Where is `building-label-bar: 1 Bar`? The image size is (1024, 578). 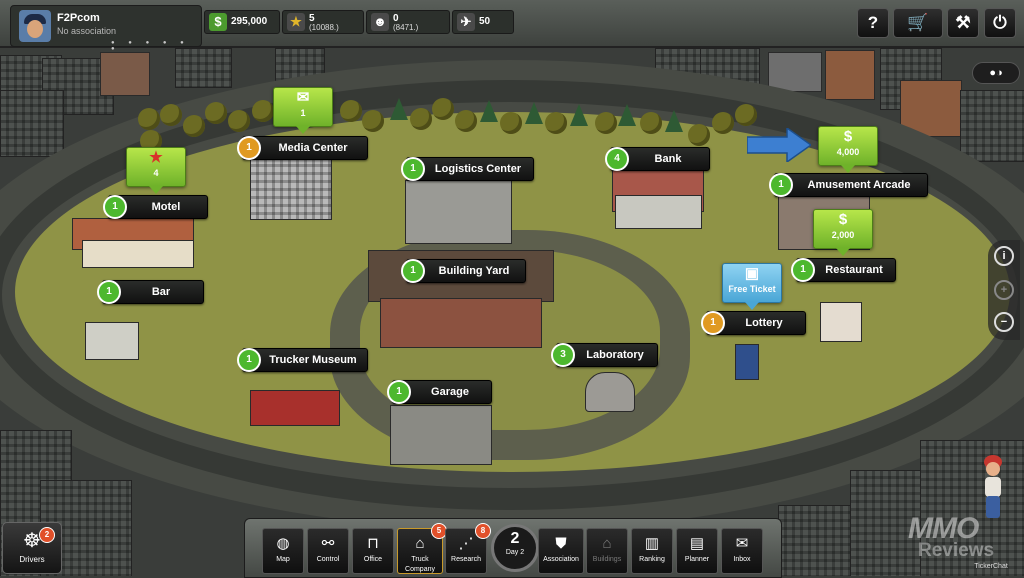 building-label-bar: 1 Bar is located at coordinates (150, 292).